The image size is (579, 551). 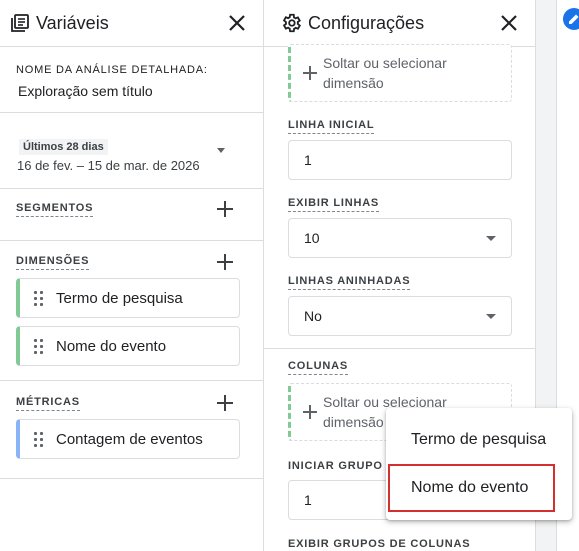 What do you see at coordinates (318, 367) in the screenshot?
I see `columns-label: COLUNAS` at bounding box center [318, 367].